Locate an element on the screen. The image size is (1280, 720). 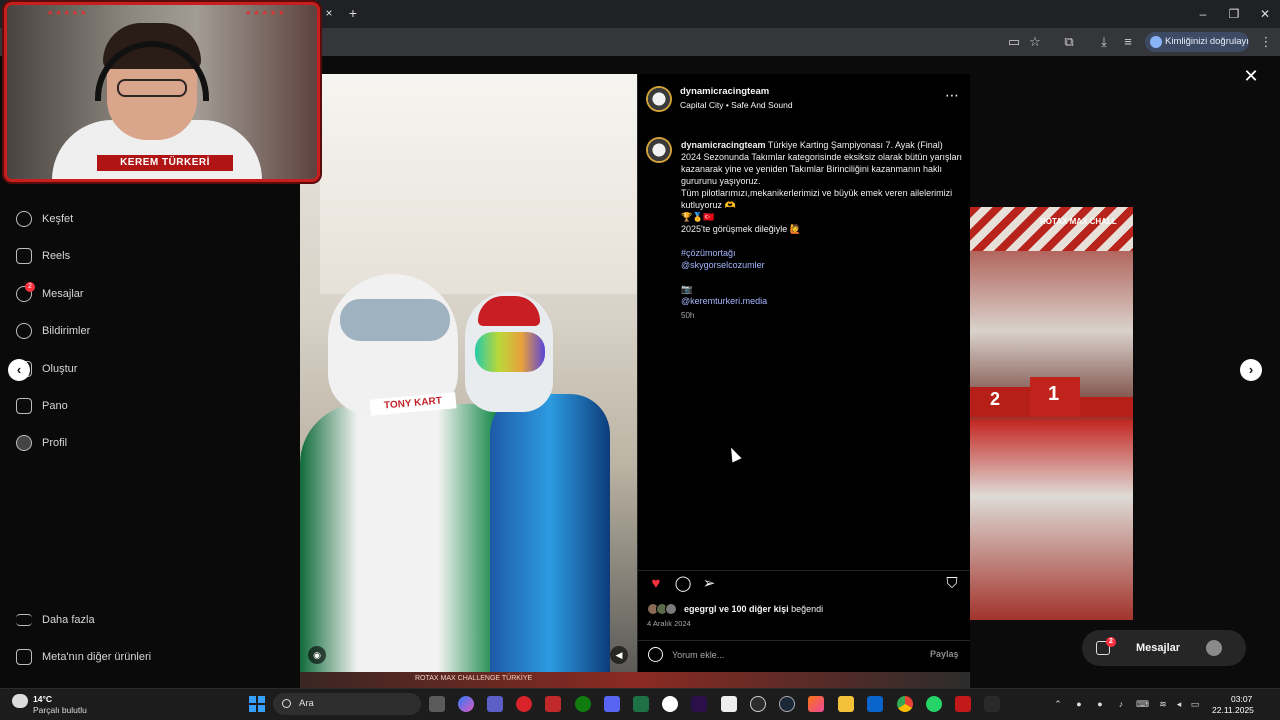
file-explorer-icon is located at coordinates (846, 704).